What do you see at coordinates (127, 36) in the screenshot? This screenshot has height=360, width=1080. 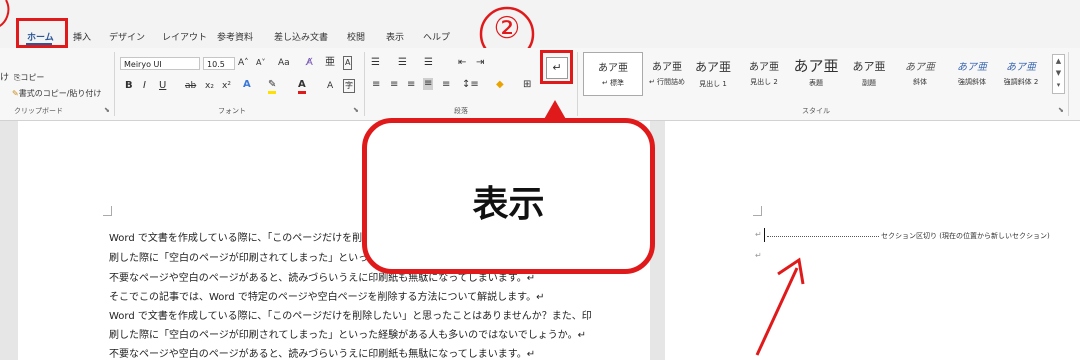 I see `tab-design: デザイン` at bounding box center [127, 36].